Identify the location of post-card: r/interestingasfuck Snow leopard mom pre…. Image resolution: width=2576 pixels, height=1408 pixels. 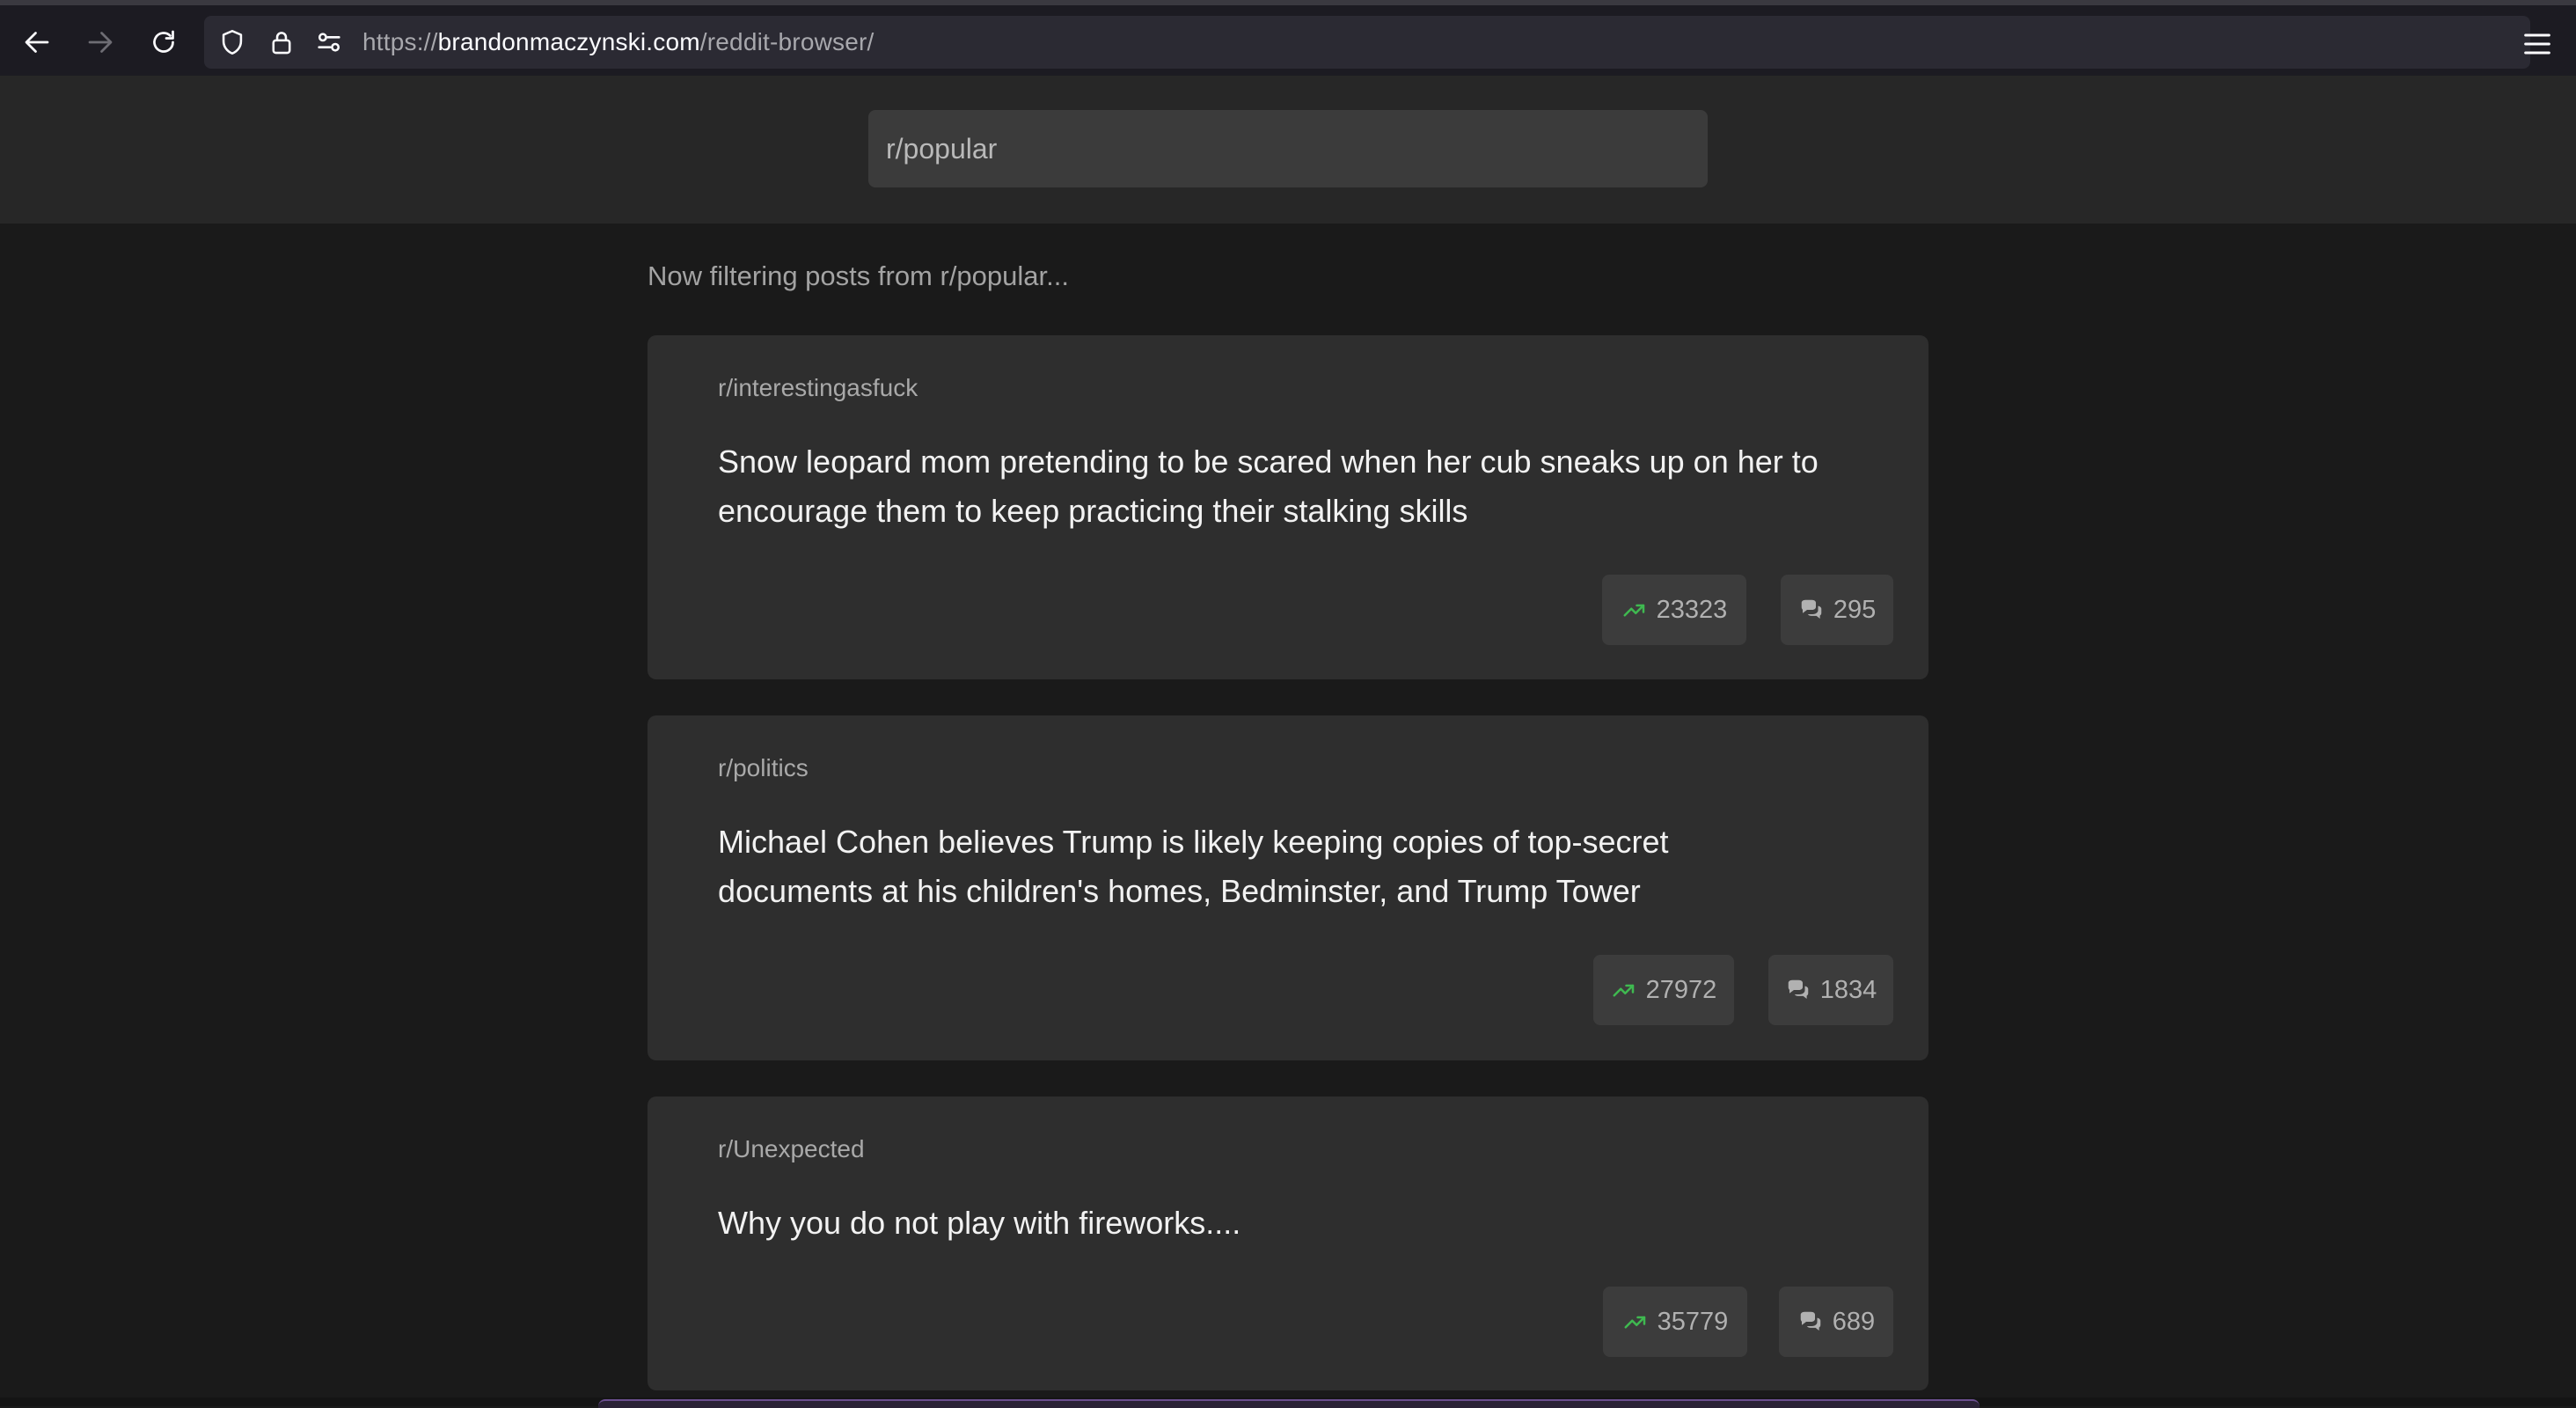
(1288, 507).